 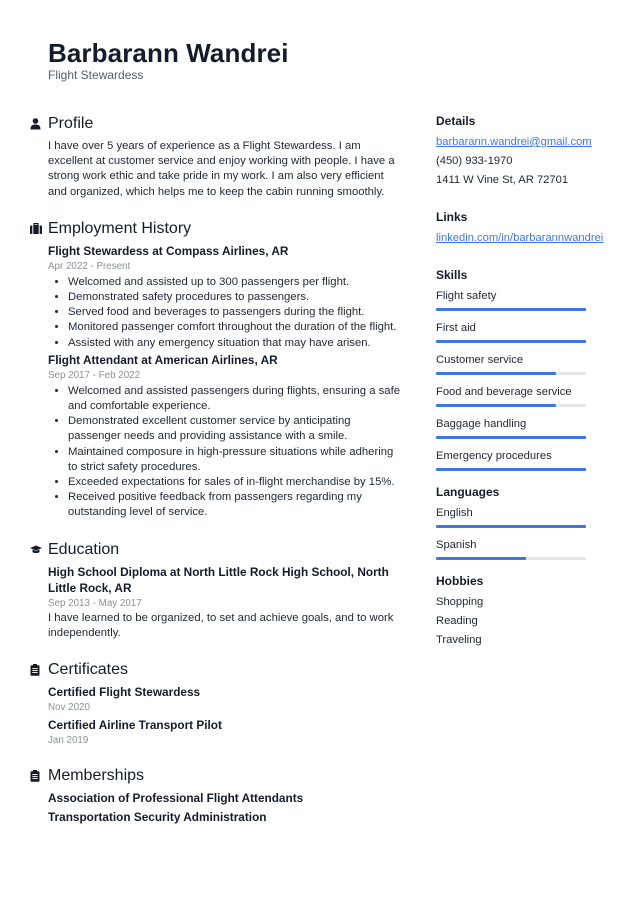 What do you see at coordinates (526, 331) in the screenshot?
I see `skill-item: First aid` at bounding box center [526, 331].